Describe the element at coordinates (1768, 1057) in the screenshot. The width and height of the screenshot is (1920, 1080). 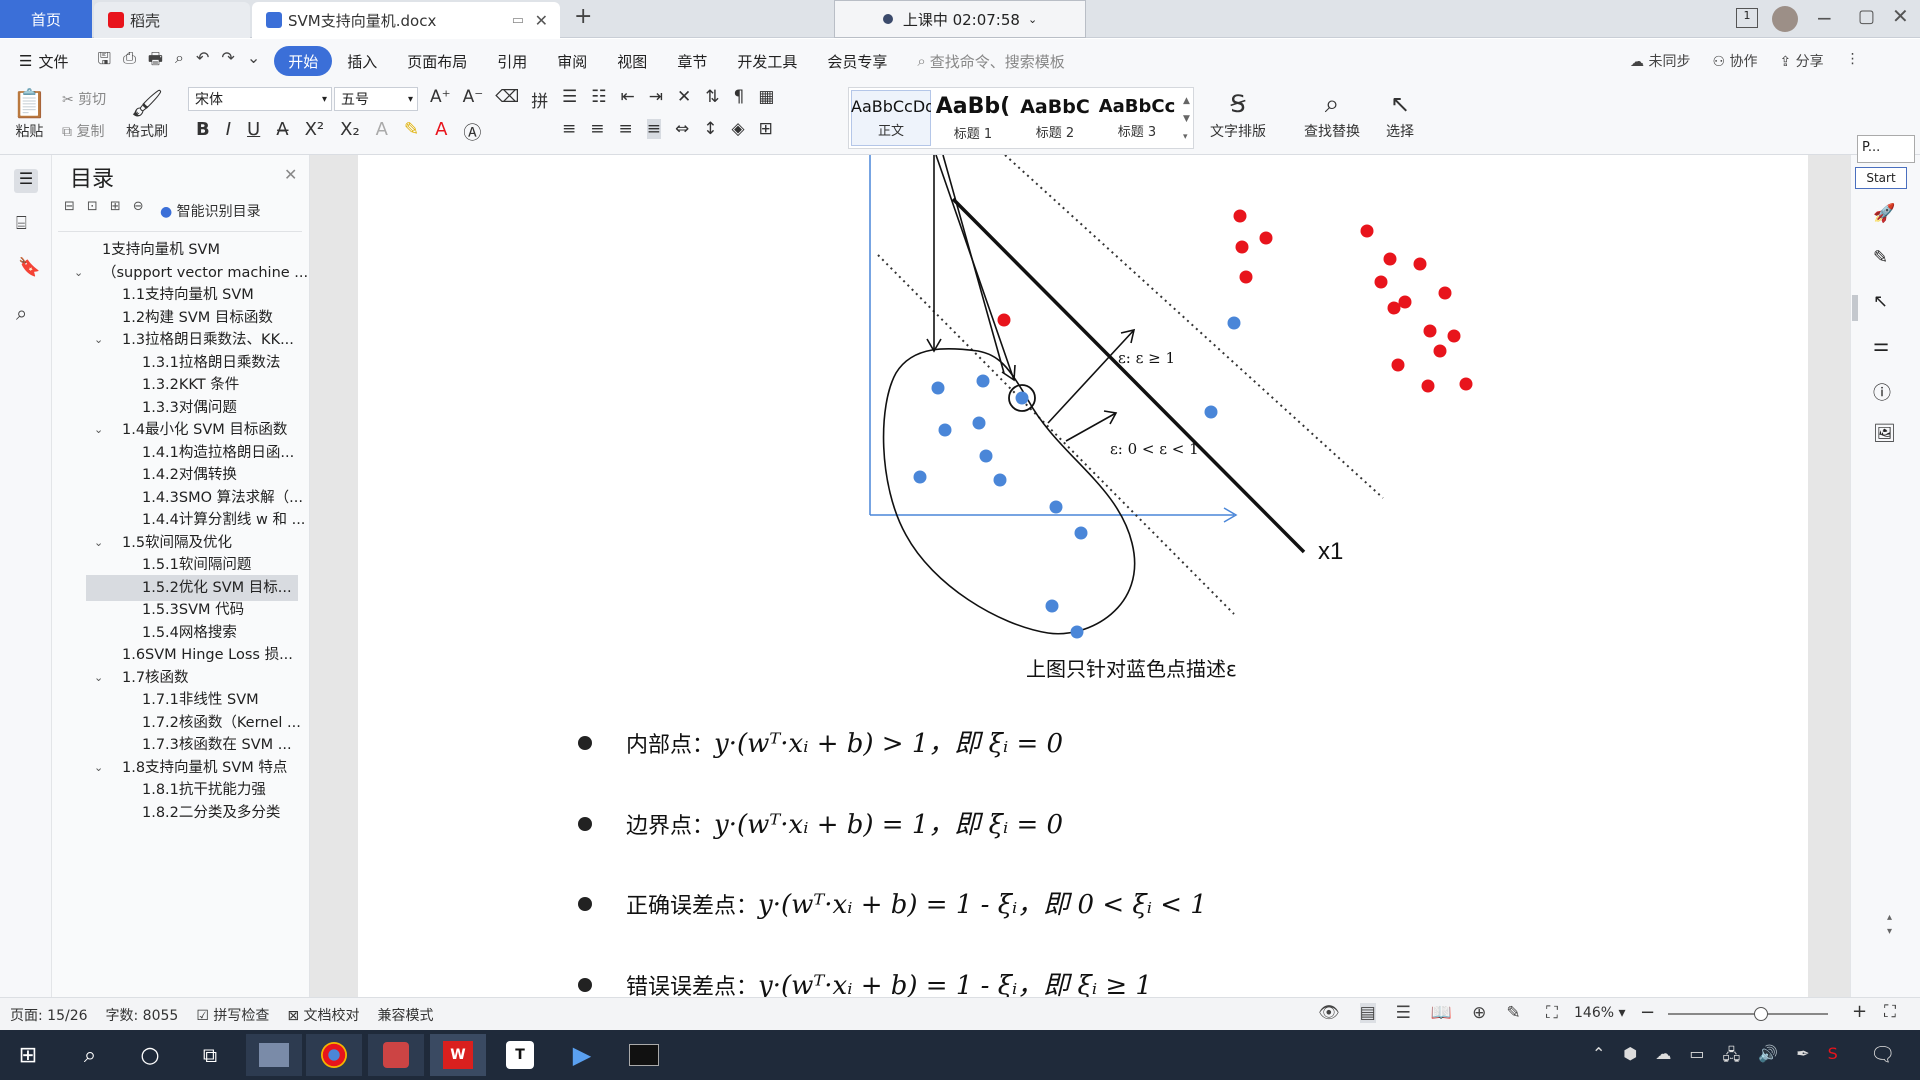
I see `volume-icon: 🔊` at that location.